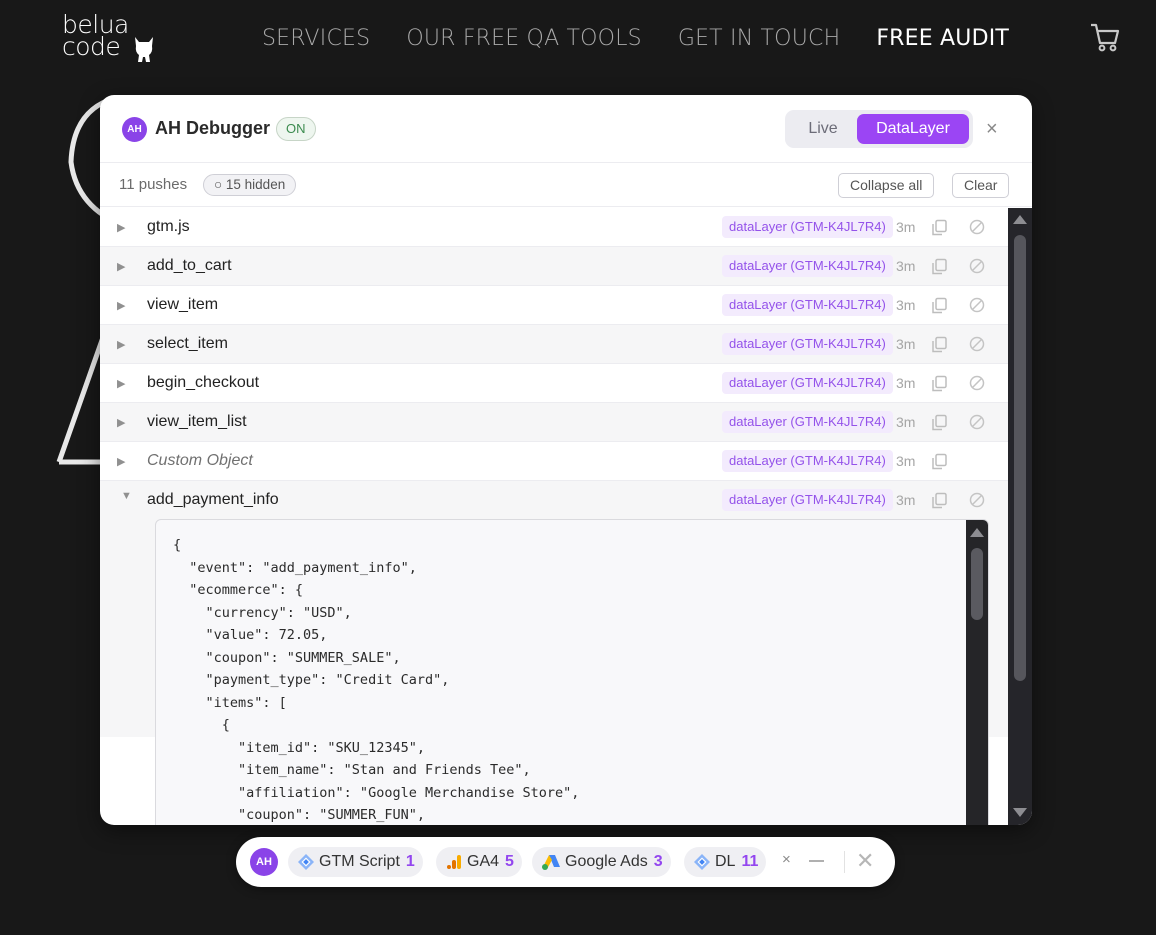 The image size is (1156, 935). Describe the element at coordinates (200, 460) in the screenshot. I see `push-name: Custom Object` at that location.